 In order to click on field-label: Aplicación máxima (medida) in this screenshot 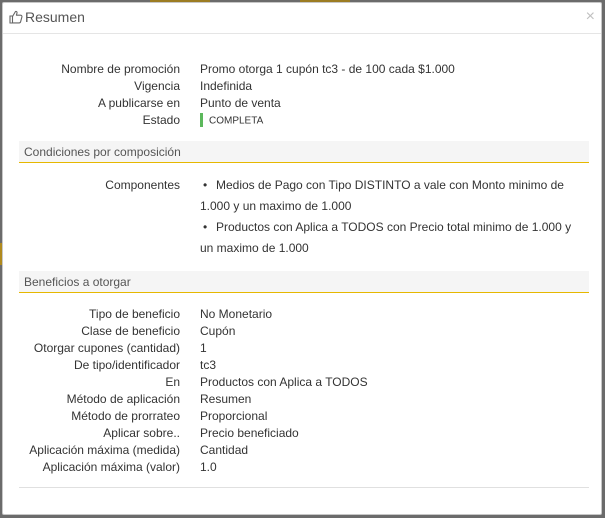, I will do `click(104, 450)`.